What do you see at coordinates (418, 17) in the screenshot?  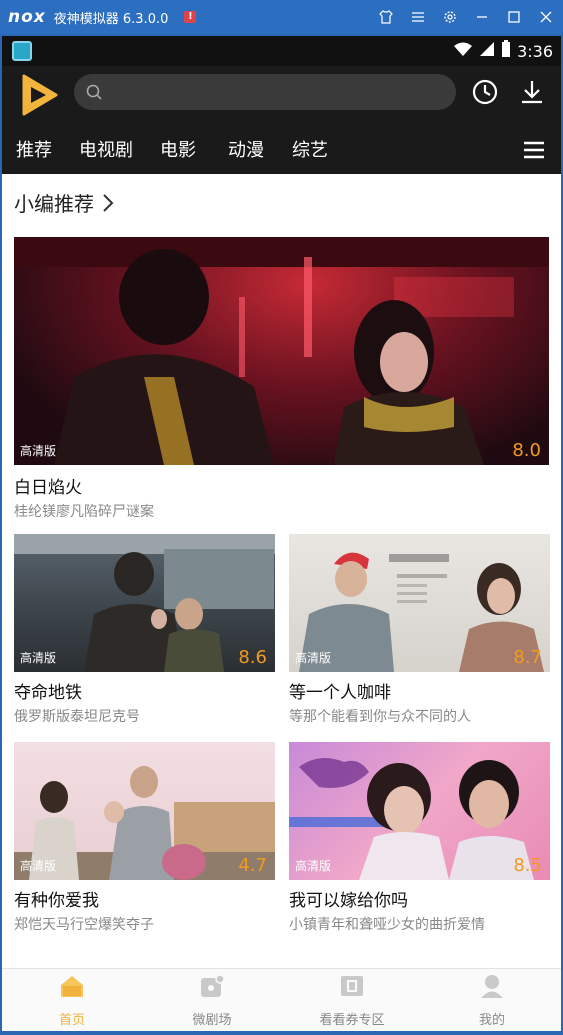 I see `menu-lines-icon` at bounding box center [418, 17].